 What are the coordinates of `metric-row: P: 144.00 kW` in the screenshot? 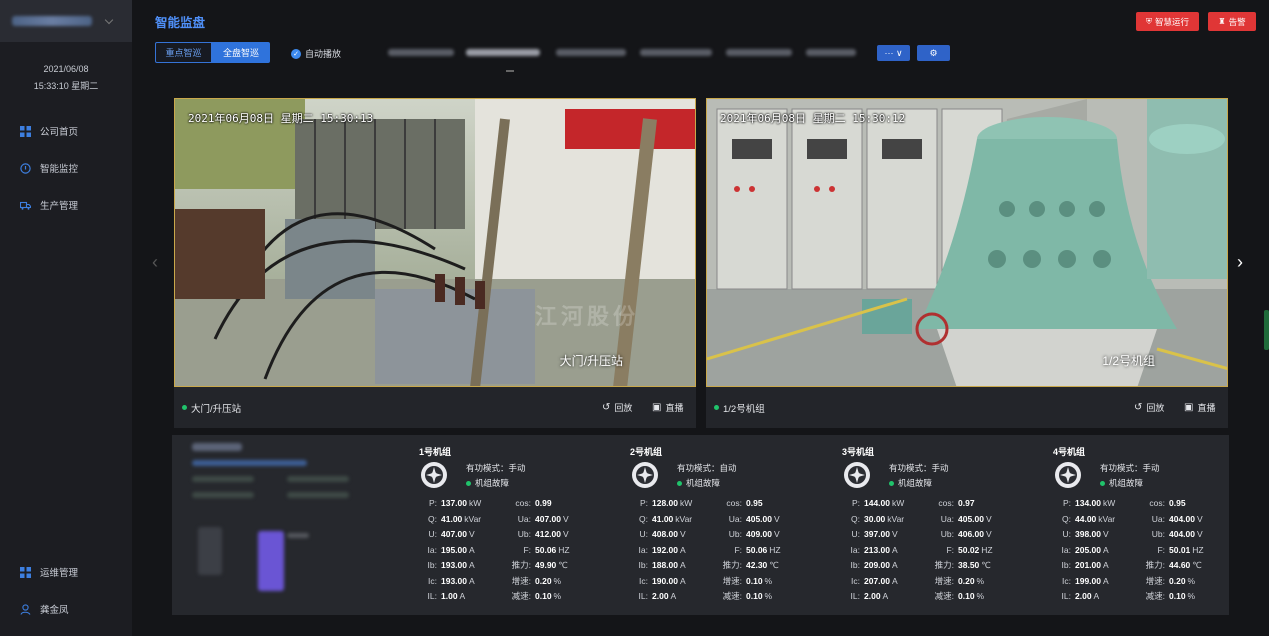 It's located at (873, 504).